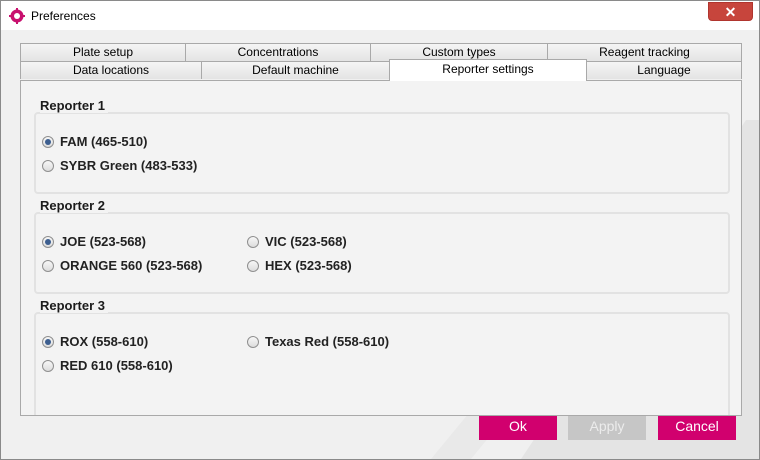 The width and height of the screenshot is (760, 460). I want to click on radio-label-orange-560: ORANGE 560 (523-568), so click(131, 265).